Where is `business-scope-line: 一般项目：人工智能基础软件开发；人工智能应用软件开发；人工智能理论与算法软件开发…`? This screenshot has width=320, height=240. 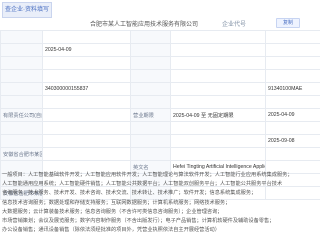
business-scope-line: 一般项目：人工智能基础软件开发；人工智能应用软件开发；人工智能理论与算法软件开发… is located at coordinates (147, 175).